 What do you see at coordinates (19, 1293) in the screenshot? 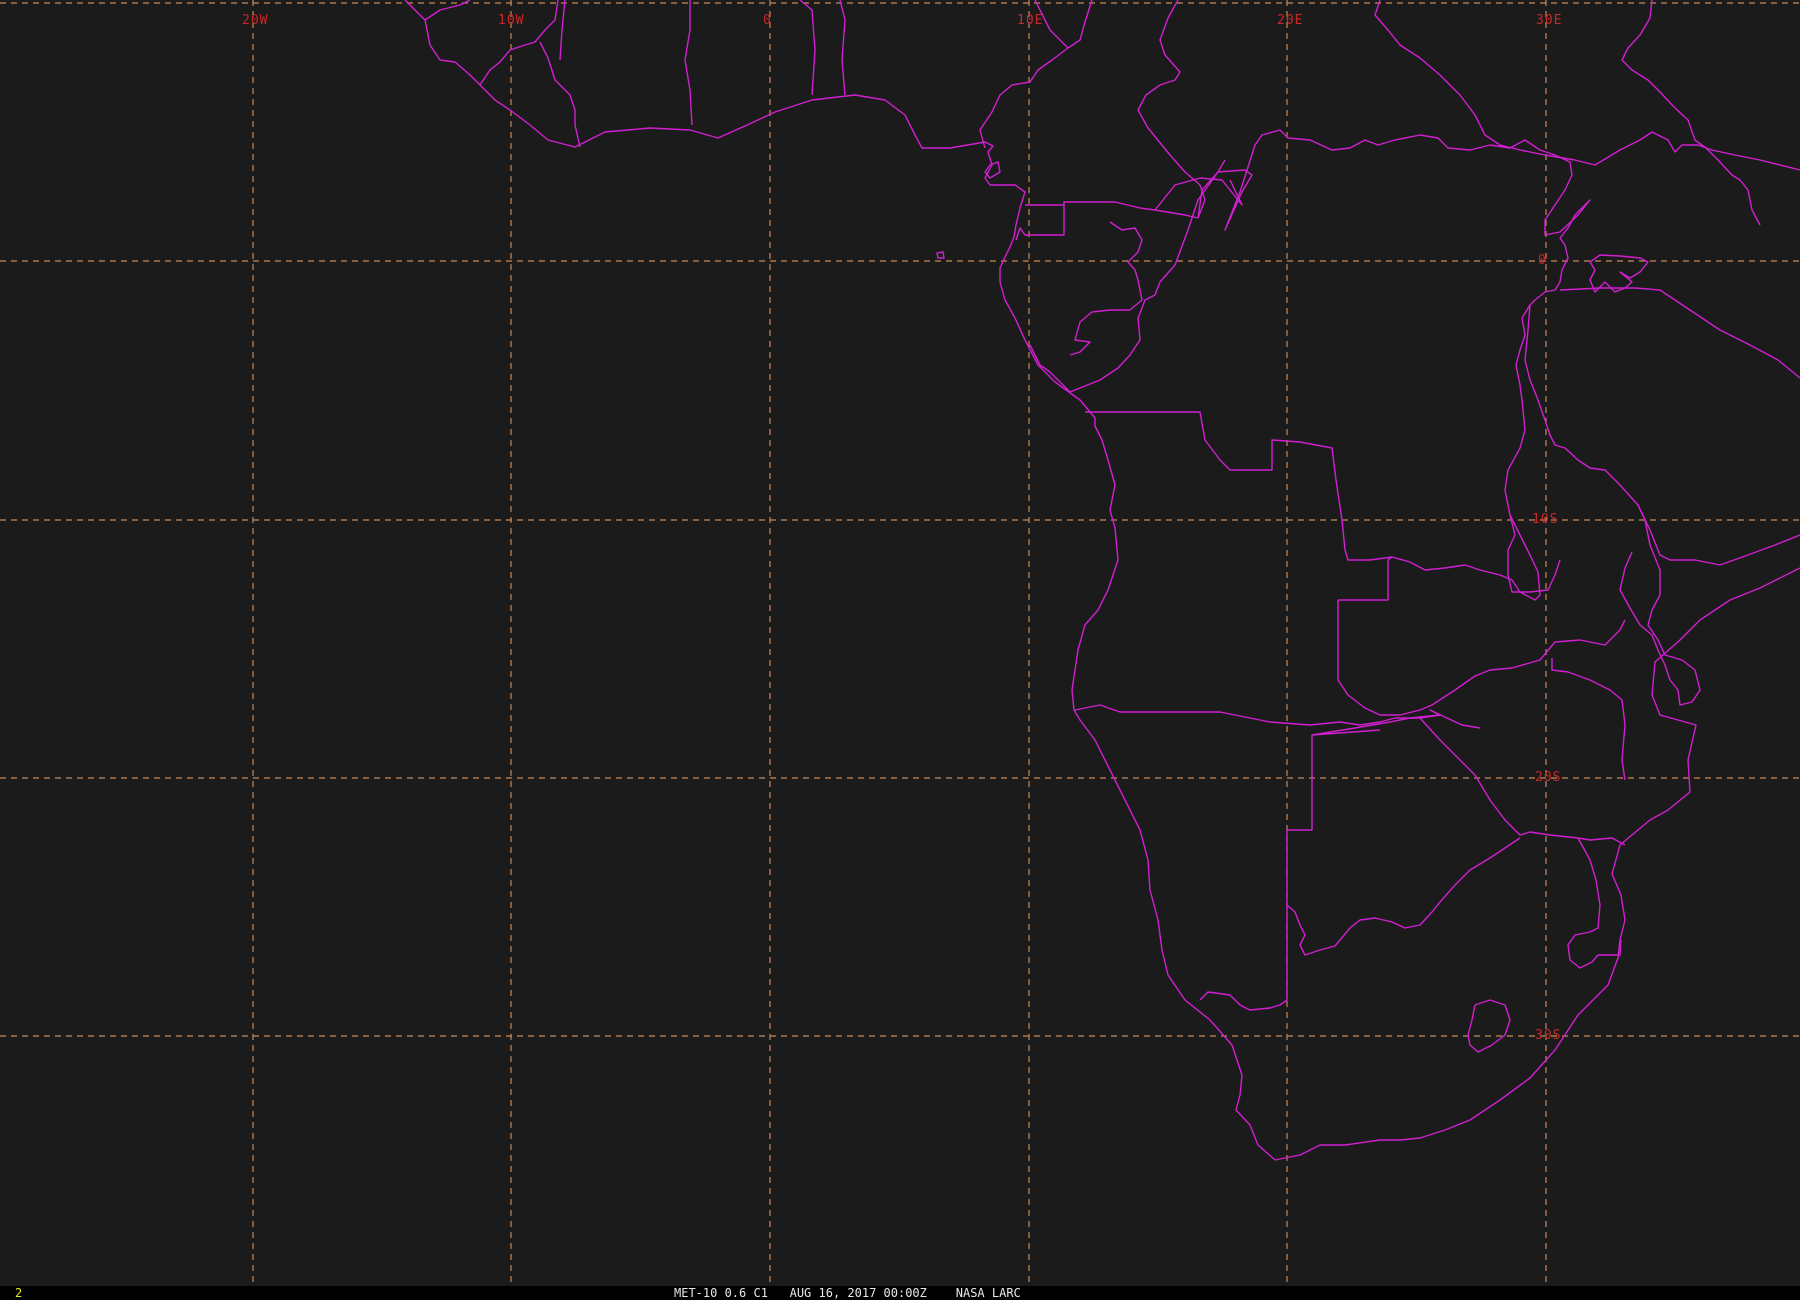
I see `frame-number: 2` at bounding box center [19, 1293].